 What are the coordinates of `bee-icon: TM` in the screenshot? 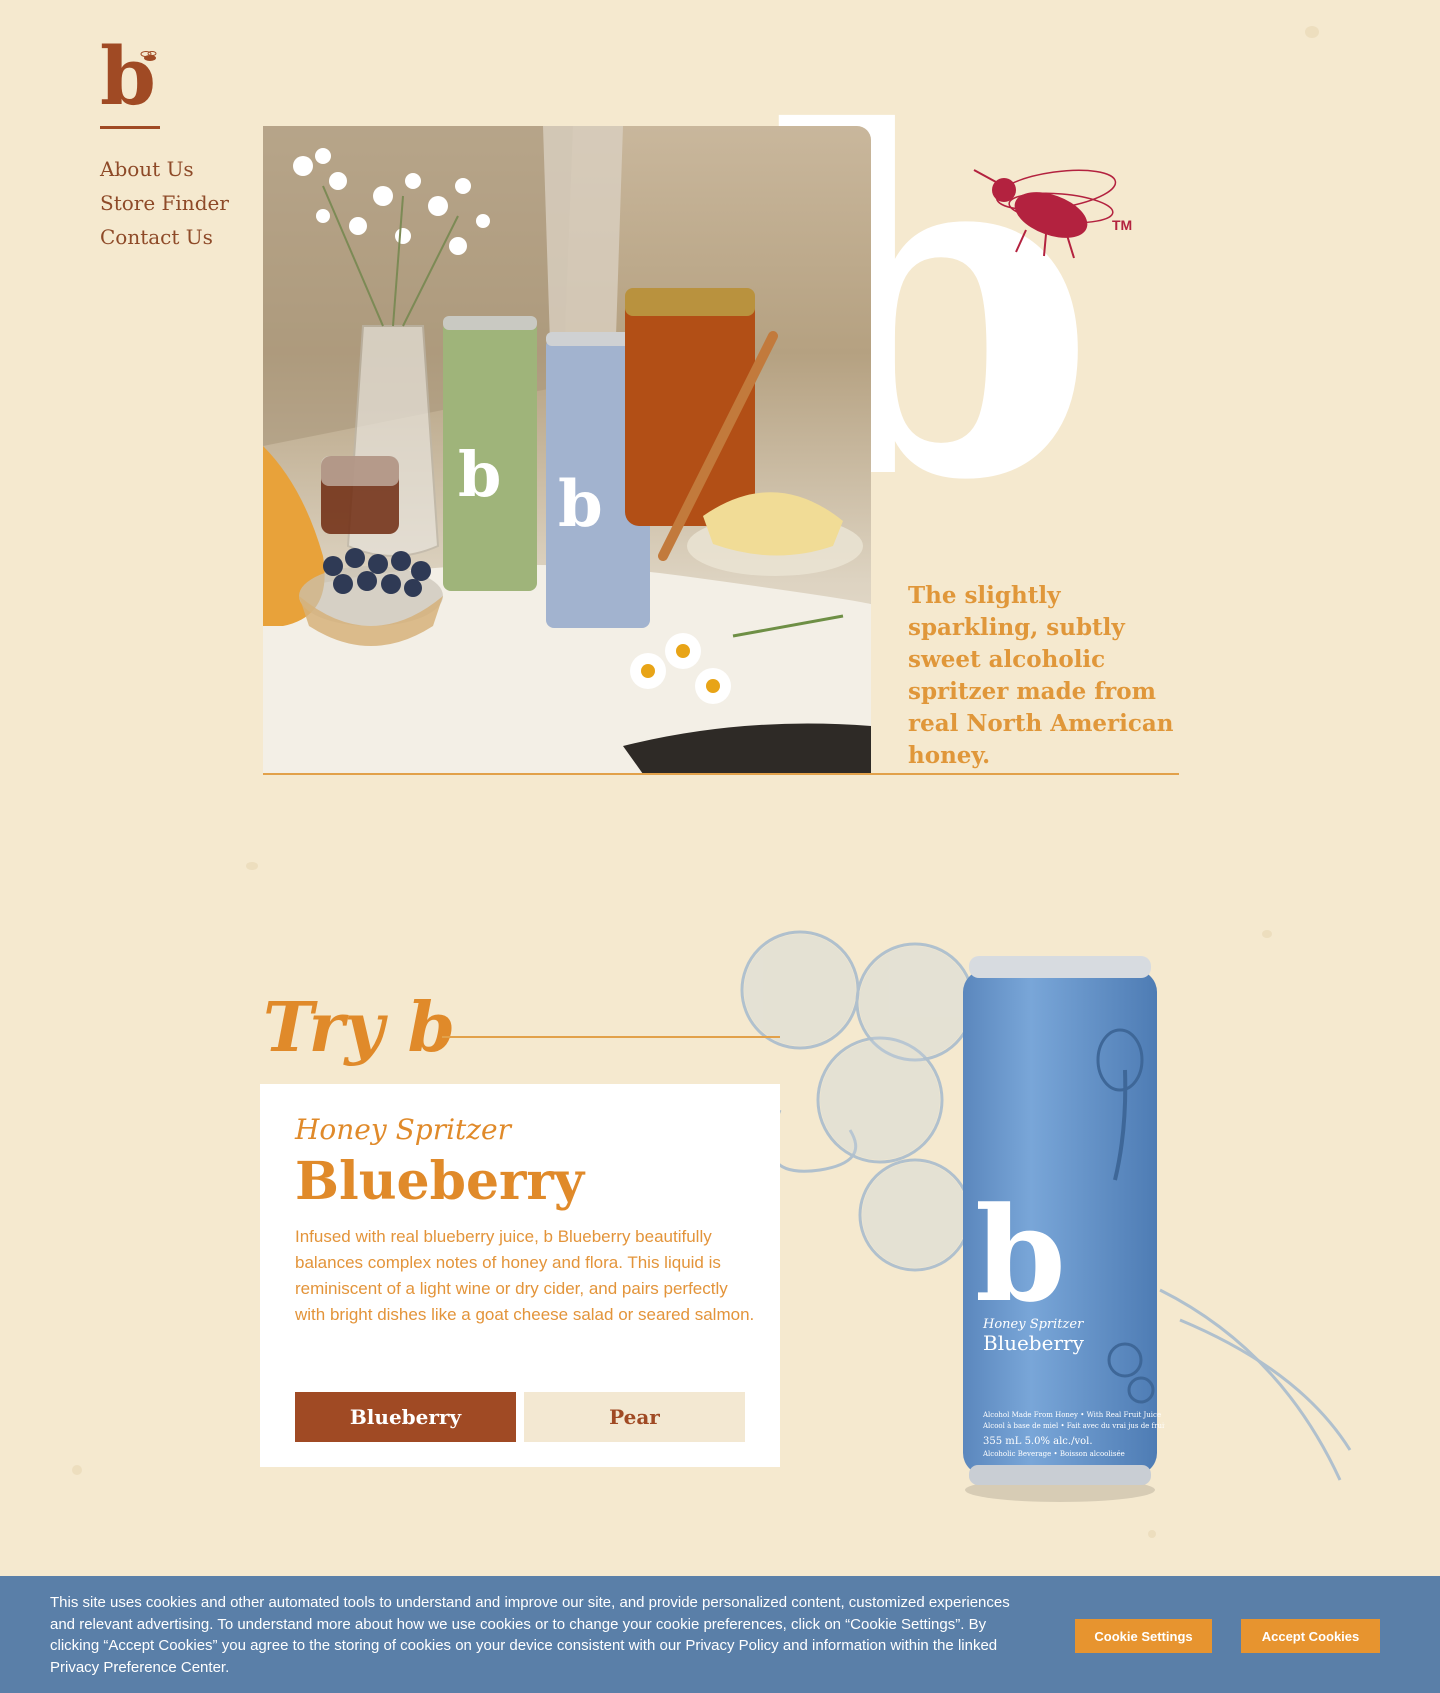 It's located at (1052, 214).